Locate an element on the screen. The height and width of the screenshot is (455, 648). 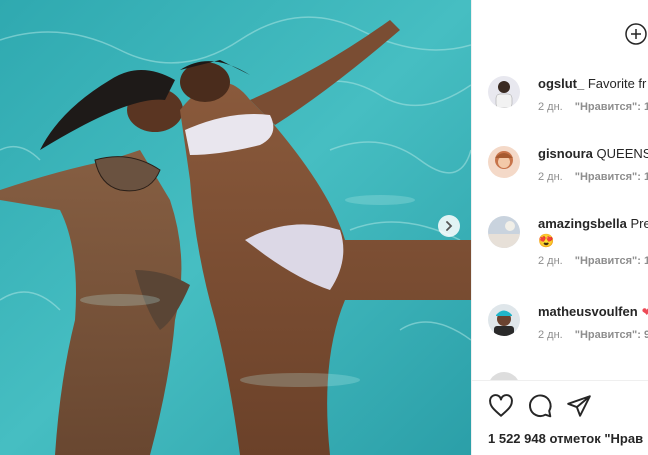
share-button is located at coordinates (579, 406).